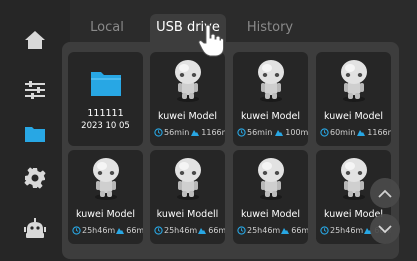 Image resolution: width=417 pixels, height=261 pixels. I want to click on home-icon, so click(35, 40).